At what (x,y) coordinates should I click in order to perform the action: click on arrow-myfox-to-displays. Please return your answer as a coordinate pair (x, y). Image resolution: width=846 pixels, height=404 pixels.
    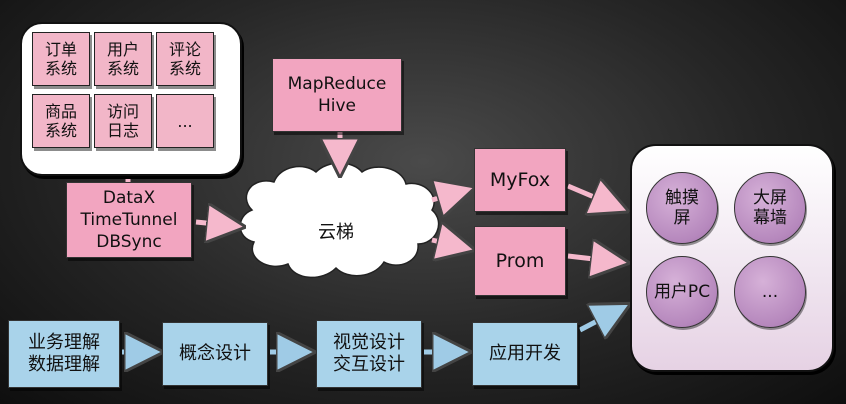
    Looking at the image, I should click on (593, 197).